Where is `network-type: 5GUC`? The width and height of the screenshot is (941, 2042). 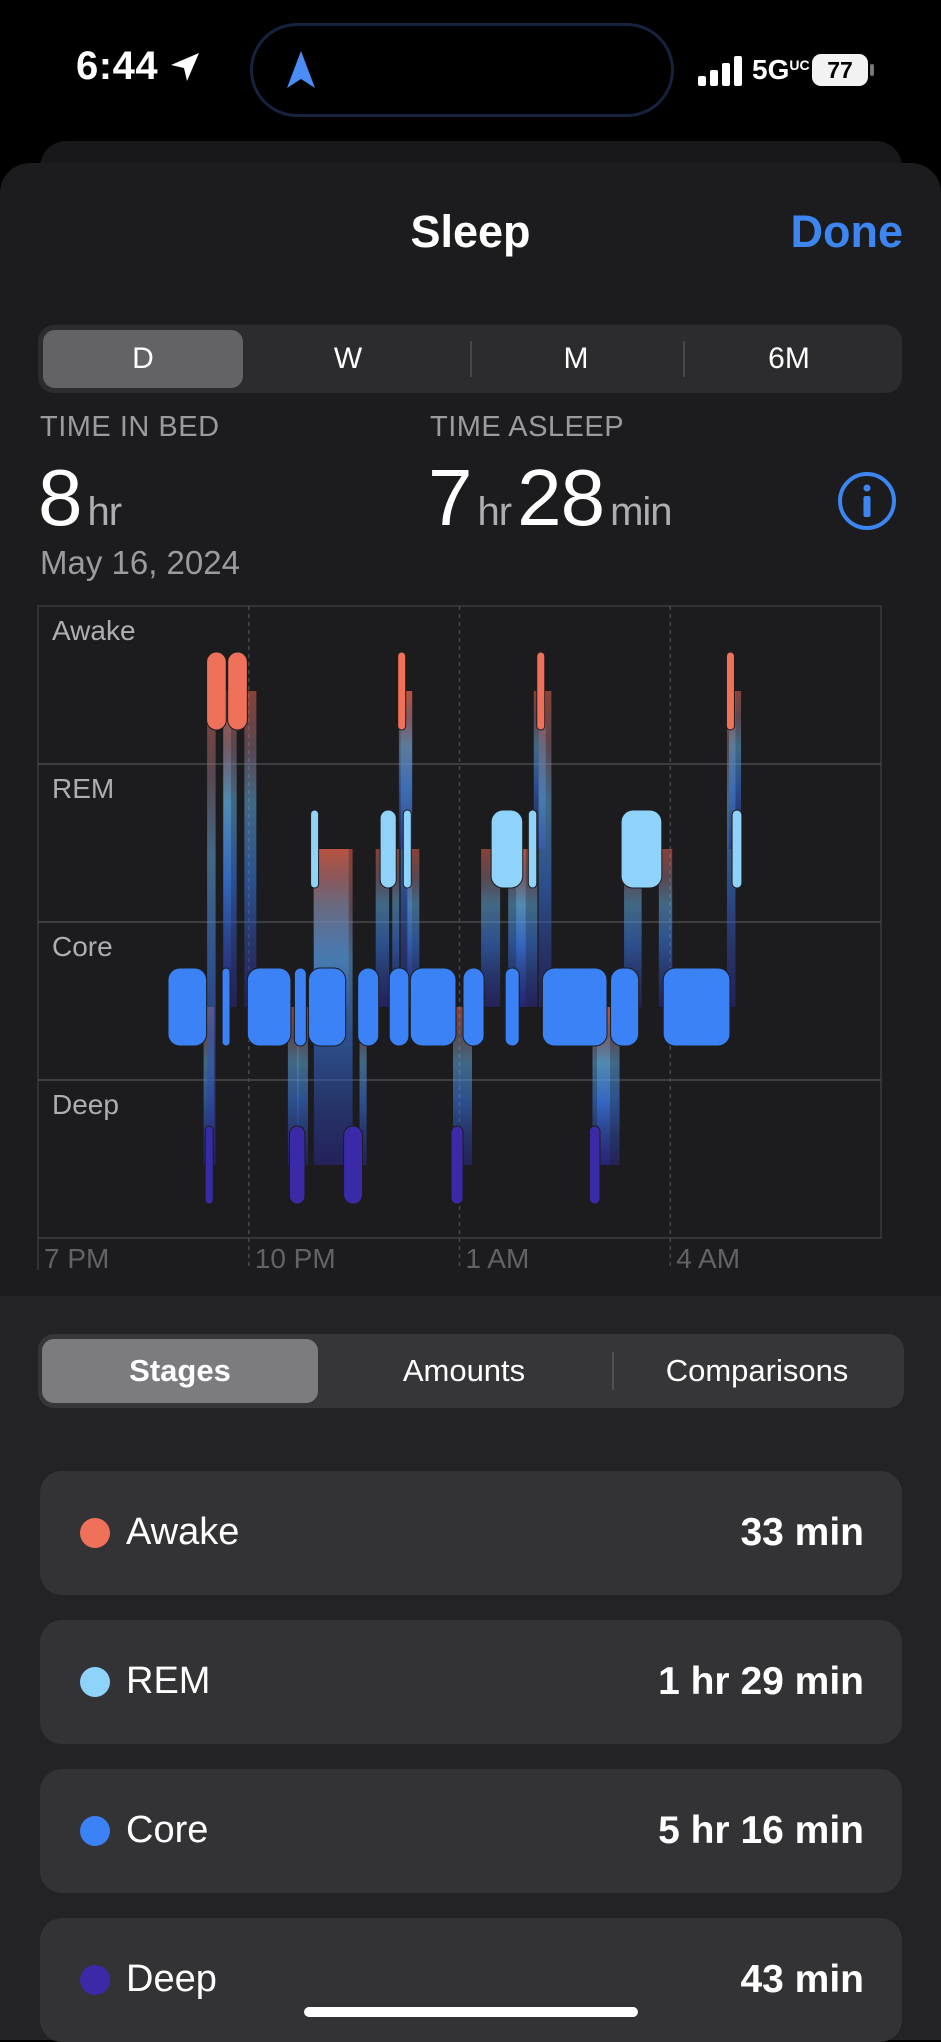
network-type: 5GUC is located at coordinates (781, 69).